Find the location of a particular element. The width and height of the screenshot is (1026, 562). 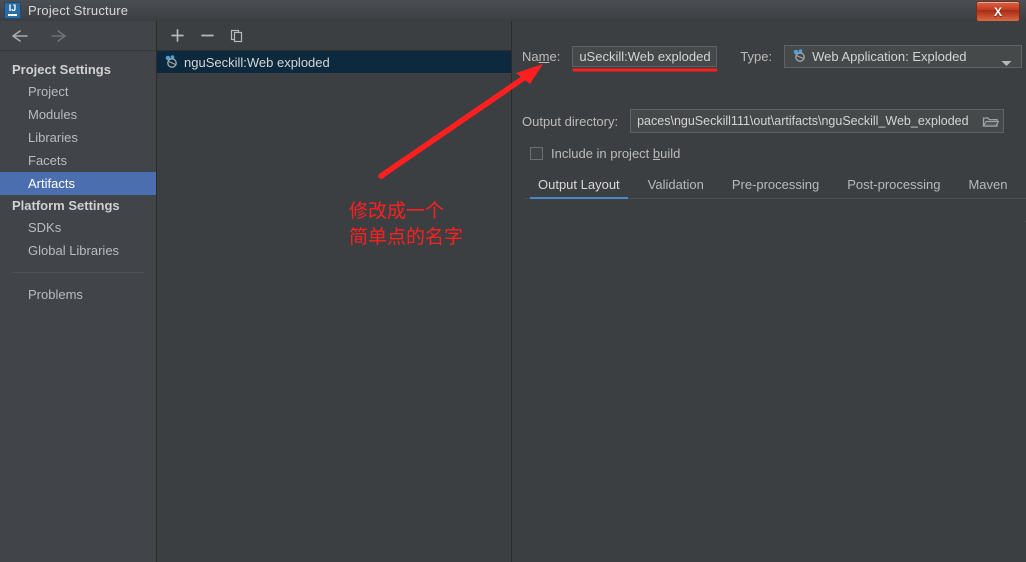

arrow-left-icon is located at coordinates (21, 36).